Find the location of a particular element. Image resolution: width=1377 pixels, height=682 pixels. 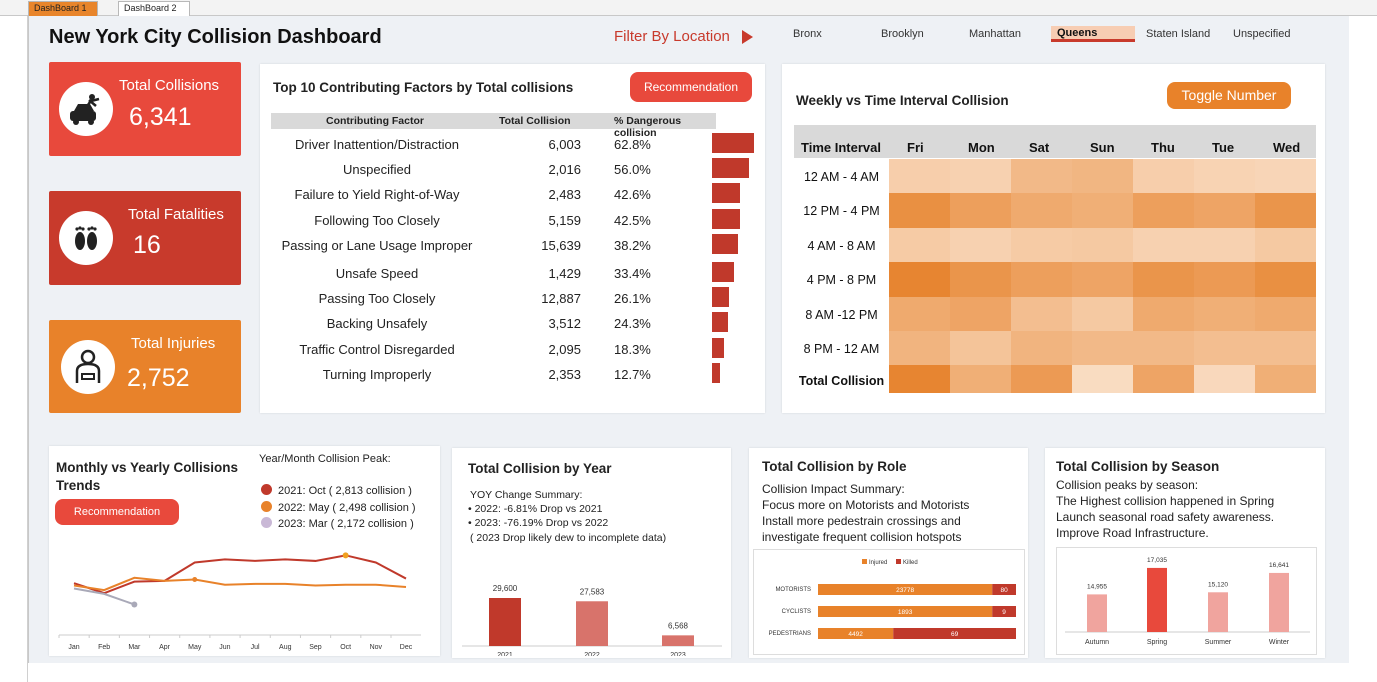

trend-title: Monthly vs Yearly Collisions Trends is located at coordinates (147, 476).